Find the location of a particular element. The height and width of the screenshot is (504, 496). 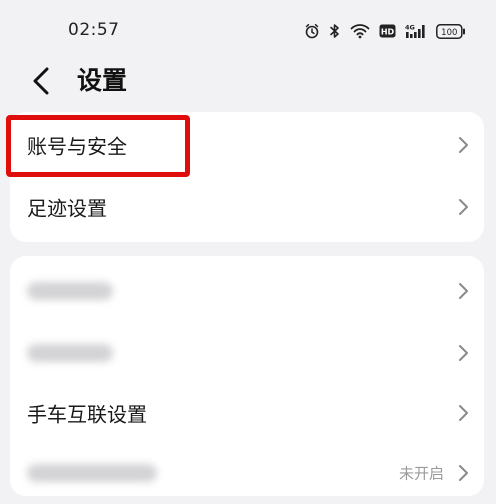

status-value: 未开启 is located at coordinates (421, 473).